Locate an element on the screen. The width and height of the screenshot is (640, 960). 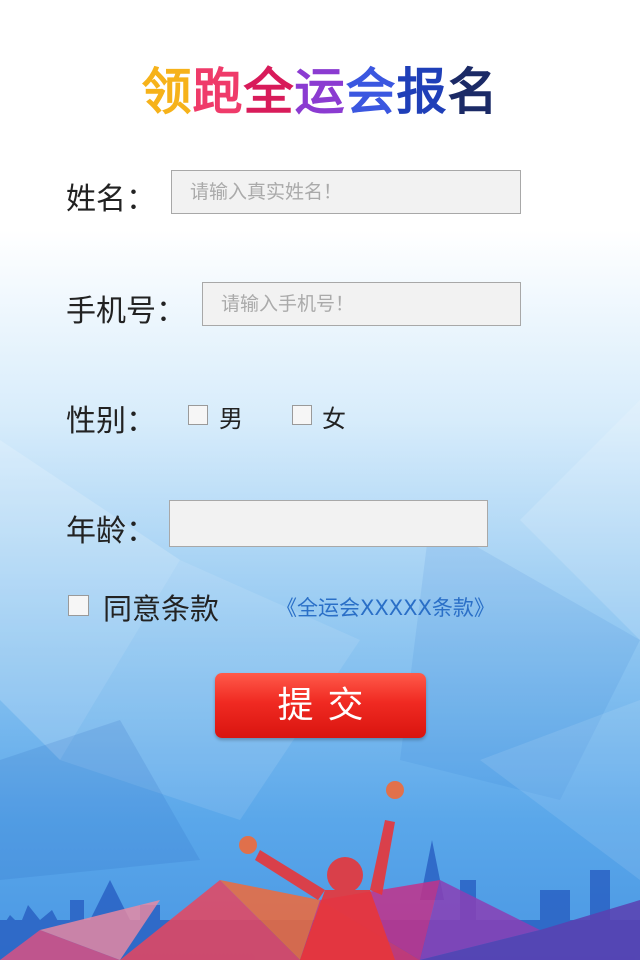
title-char: 跑 is located at coordinates (218, 92).